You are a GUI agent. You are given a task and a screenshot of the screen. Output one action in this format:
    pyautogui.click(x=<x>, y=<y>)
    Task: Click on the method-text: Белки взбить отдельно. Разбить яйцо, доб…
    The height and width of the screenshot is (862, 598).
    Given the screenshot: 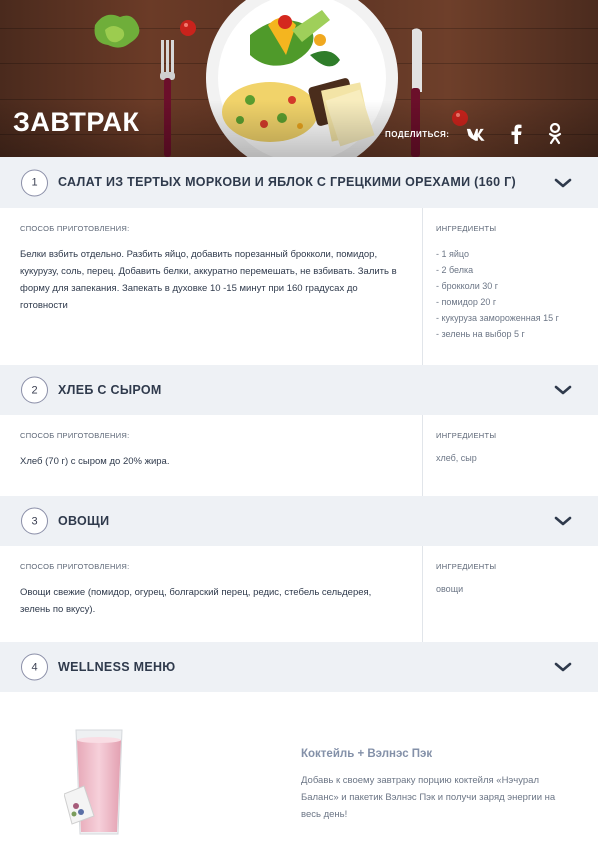 What is the action you would take?
    pyautogui.click(x=208, y=280)
    